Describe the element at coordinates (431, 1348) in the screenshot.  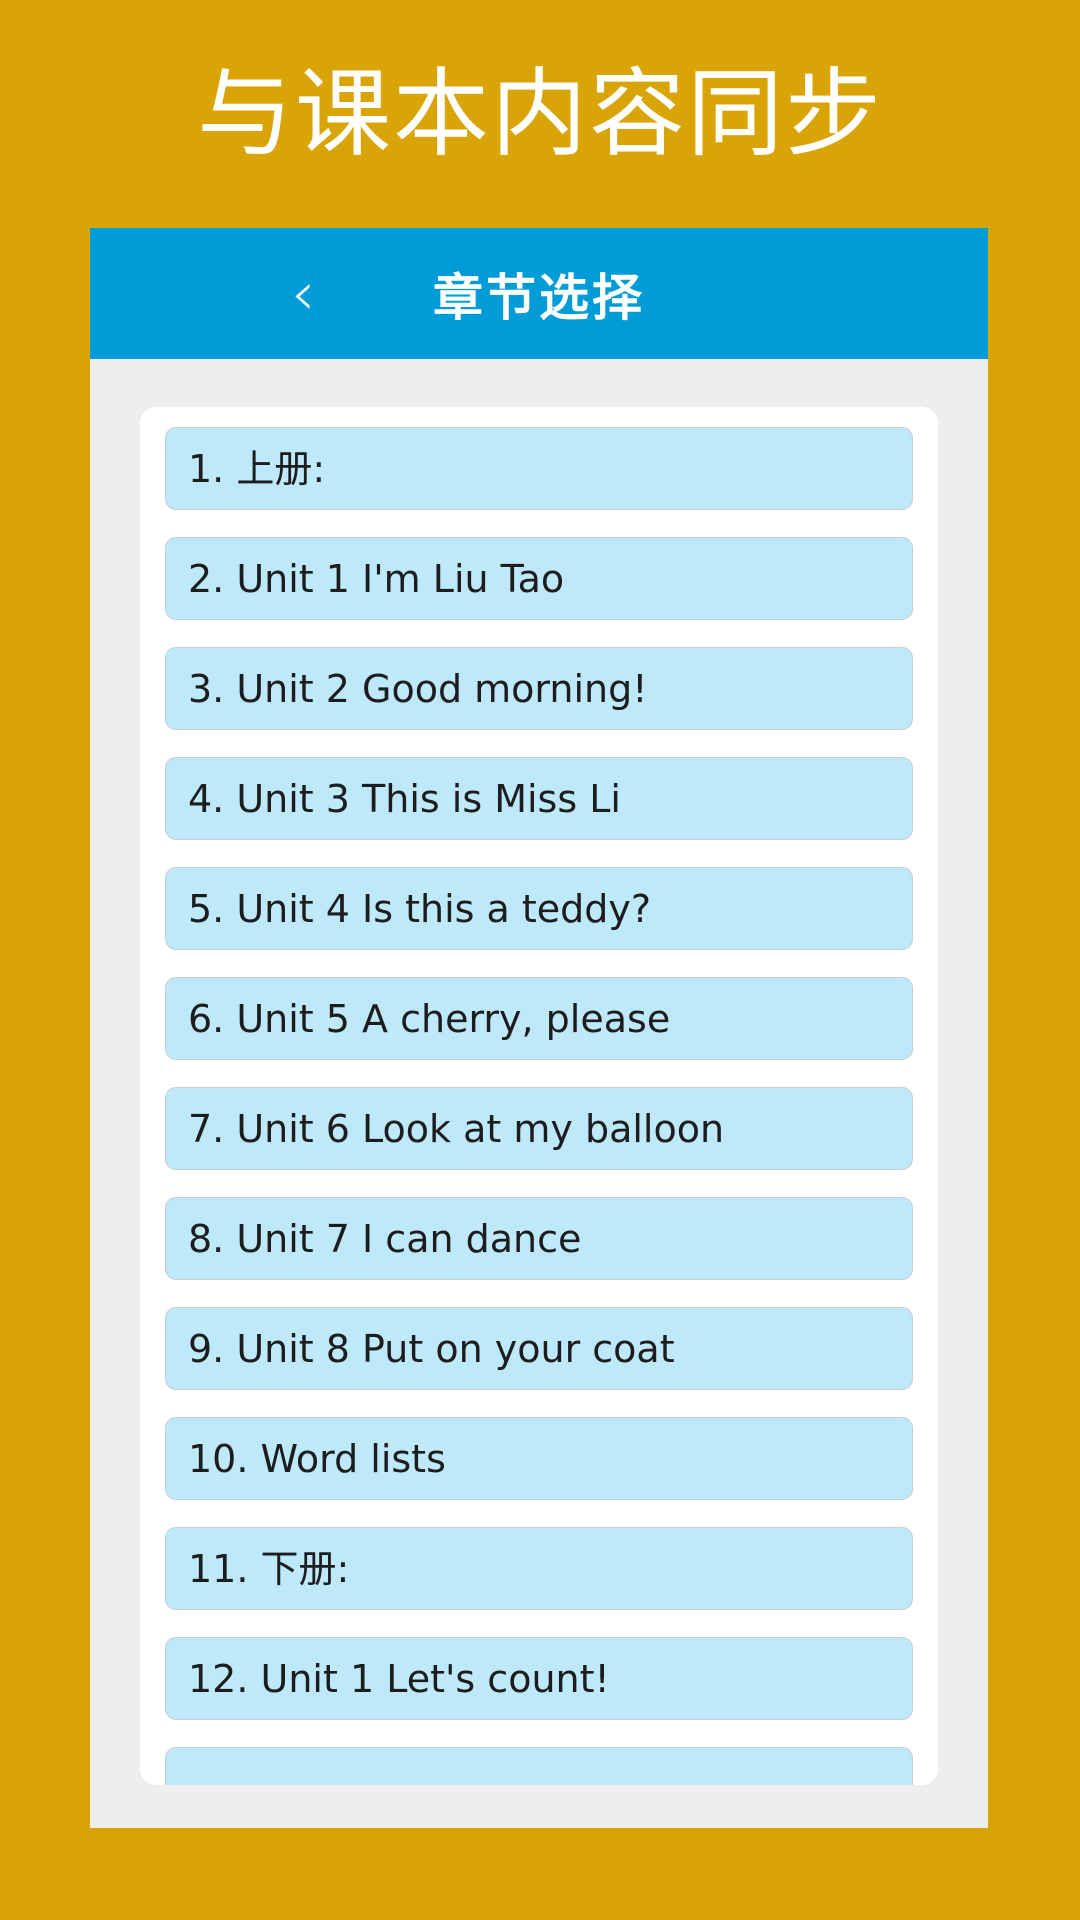
I see `chapter-list-item-label: 9. Unit 8 Put on your coat` at that location.